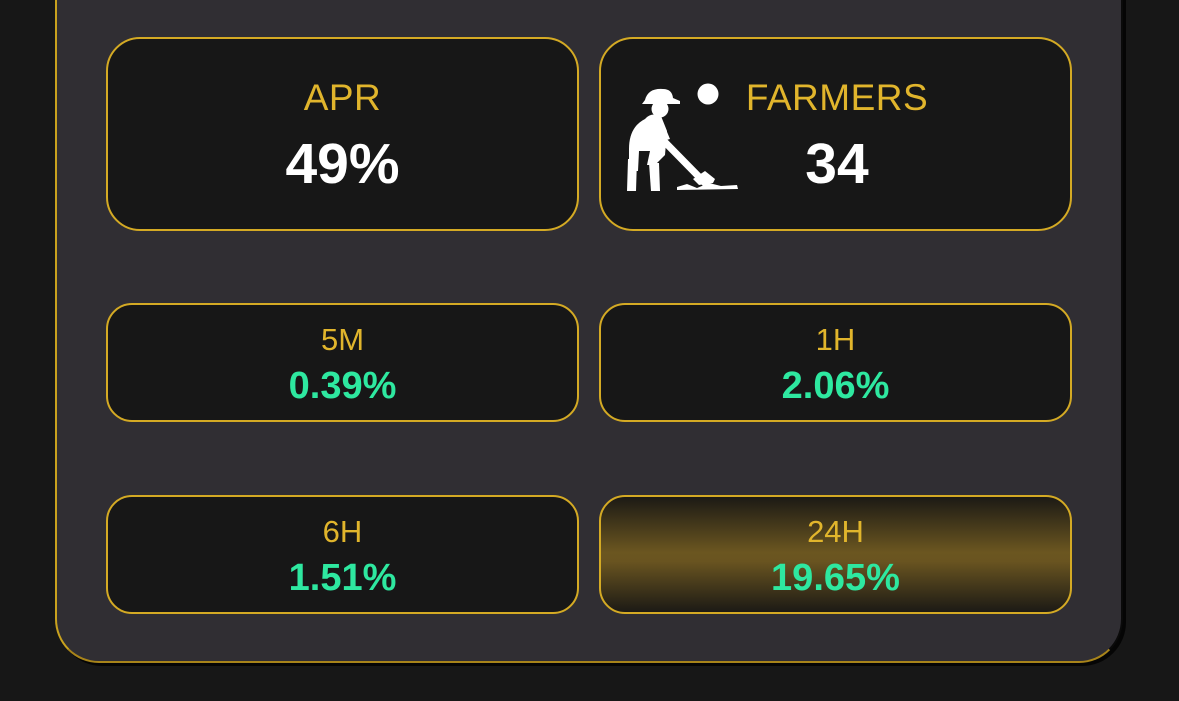 The image size is (1179, 701). Describe the element at coordinates (342, 386) in the screenshot. I see `change-value-5m: 0.39%` at that location.